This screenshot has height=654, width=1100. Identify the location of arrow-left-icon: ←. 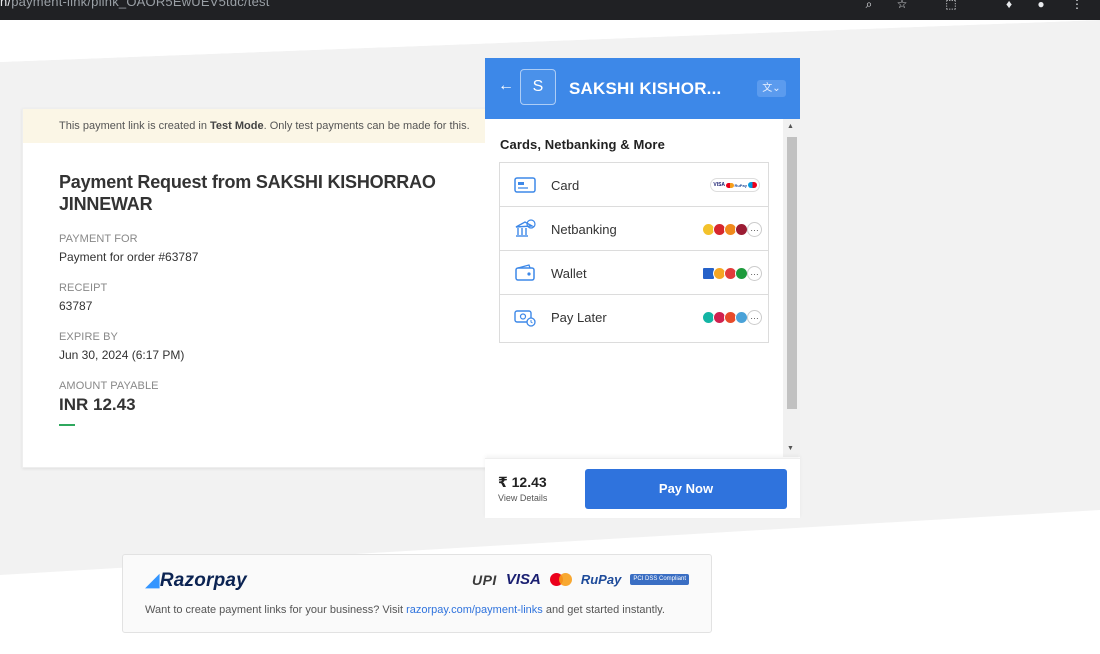
(506, 86).